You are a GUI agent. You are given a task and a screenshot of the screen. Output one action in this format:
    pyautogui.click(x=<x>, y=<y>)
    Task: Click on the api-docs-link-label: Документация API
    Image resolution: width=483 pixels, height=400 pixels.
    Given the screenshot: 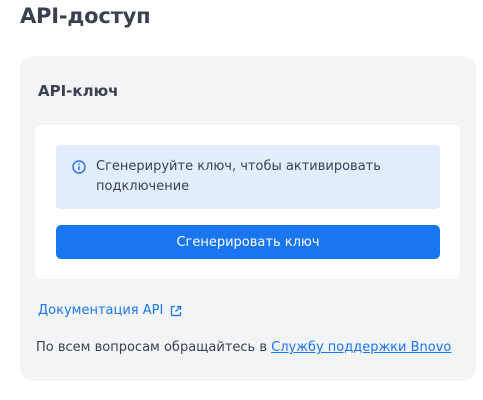 What is the action you would take?
    pyautogui.click(x=101, y=310)
    